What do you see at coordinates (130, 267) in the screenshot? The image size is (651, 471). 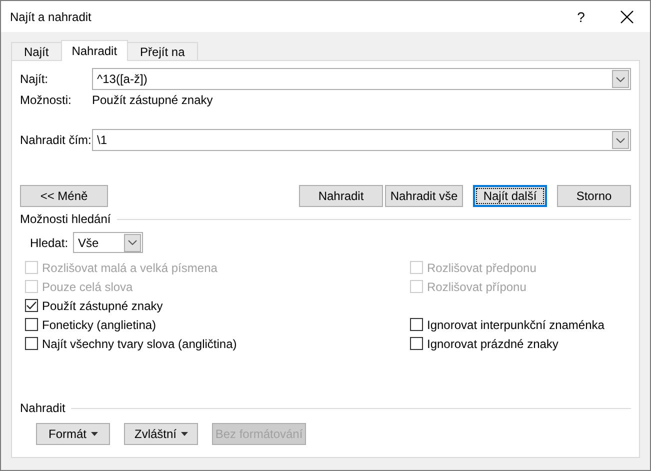 I see `checkbox-label: Rozlišovat malá a velká písmena` at bounding box center [130, 267].